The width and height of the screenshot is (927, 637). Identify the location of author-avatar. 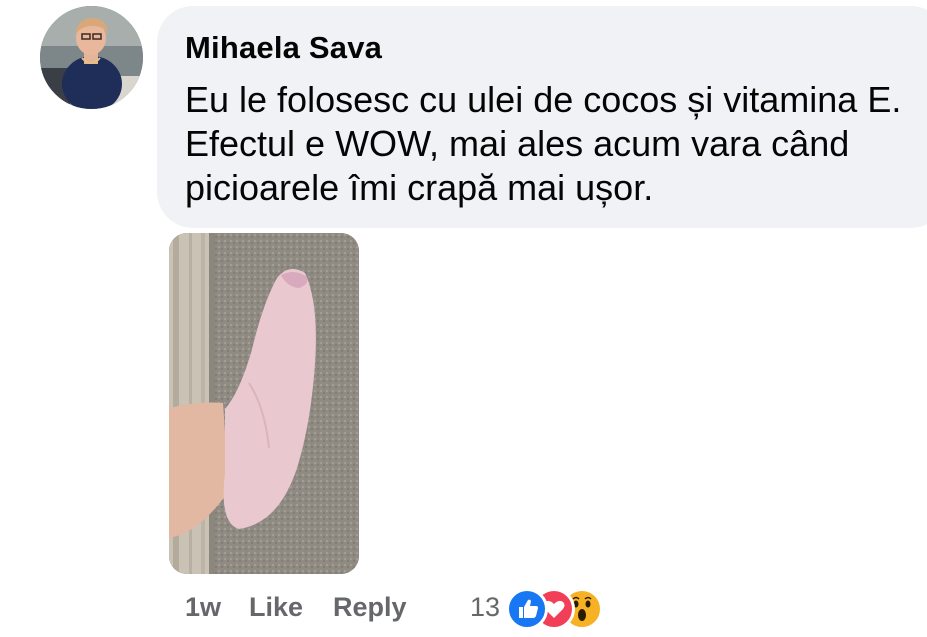
(91, 57).